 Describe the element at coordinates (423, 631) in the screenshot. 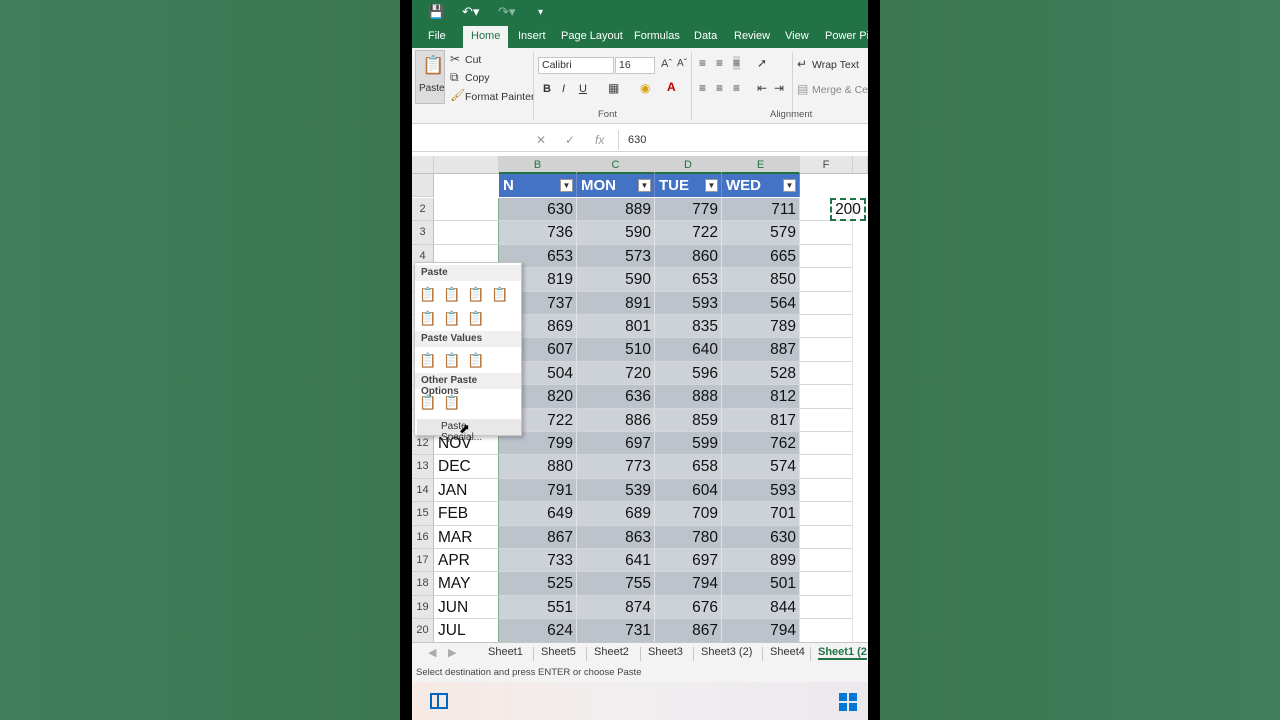

I see `row-header: 20` at that location.